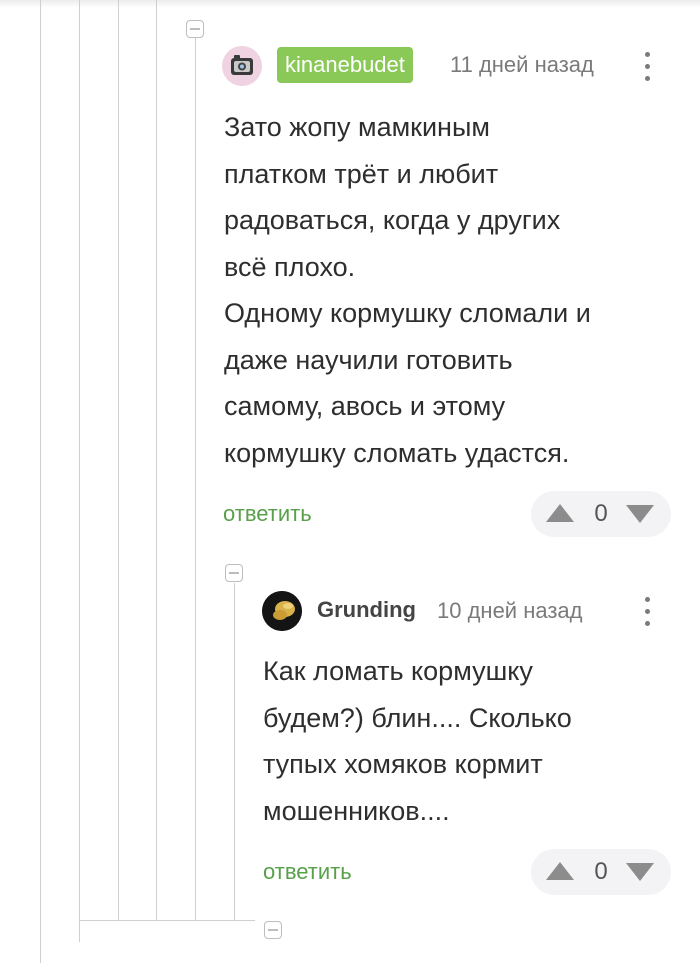 Image resolution: width=700 pixels, height=963 pixels. I want to click on comment-timestamp: 11 дней назад, so click(522, 64).